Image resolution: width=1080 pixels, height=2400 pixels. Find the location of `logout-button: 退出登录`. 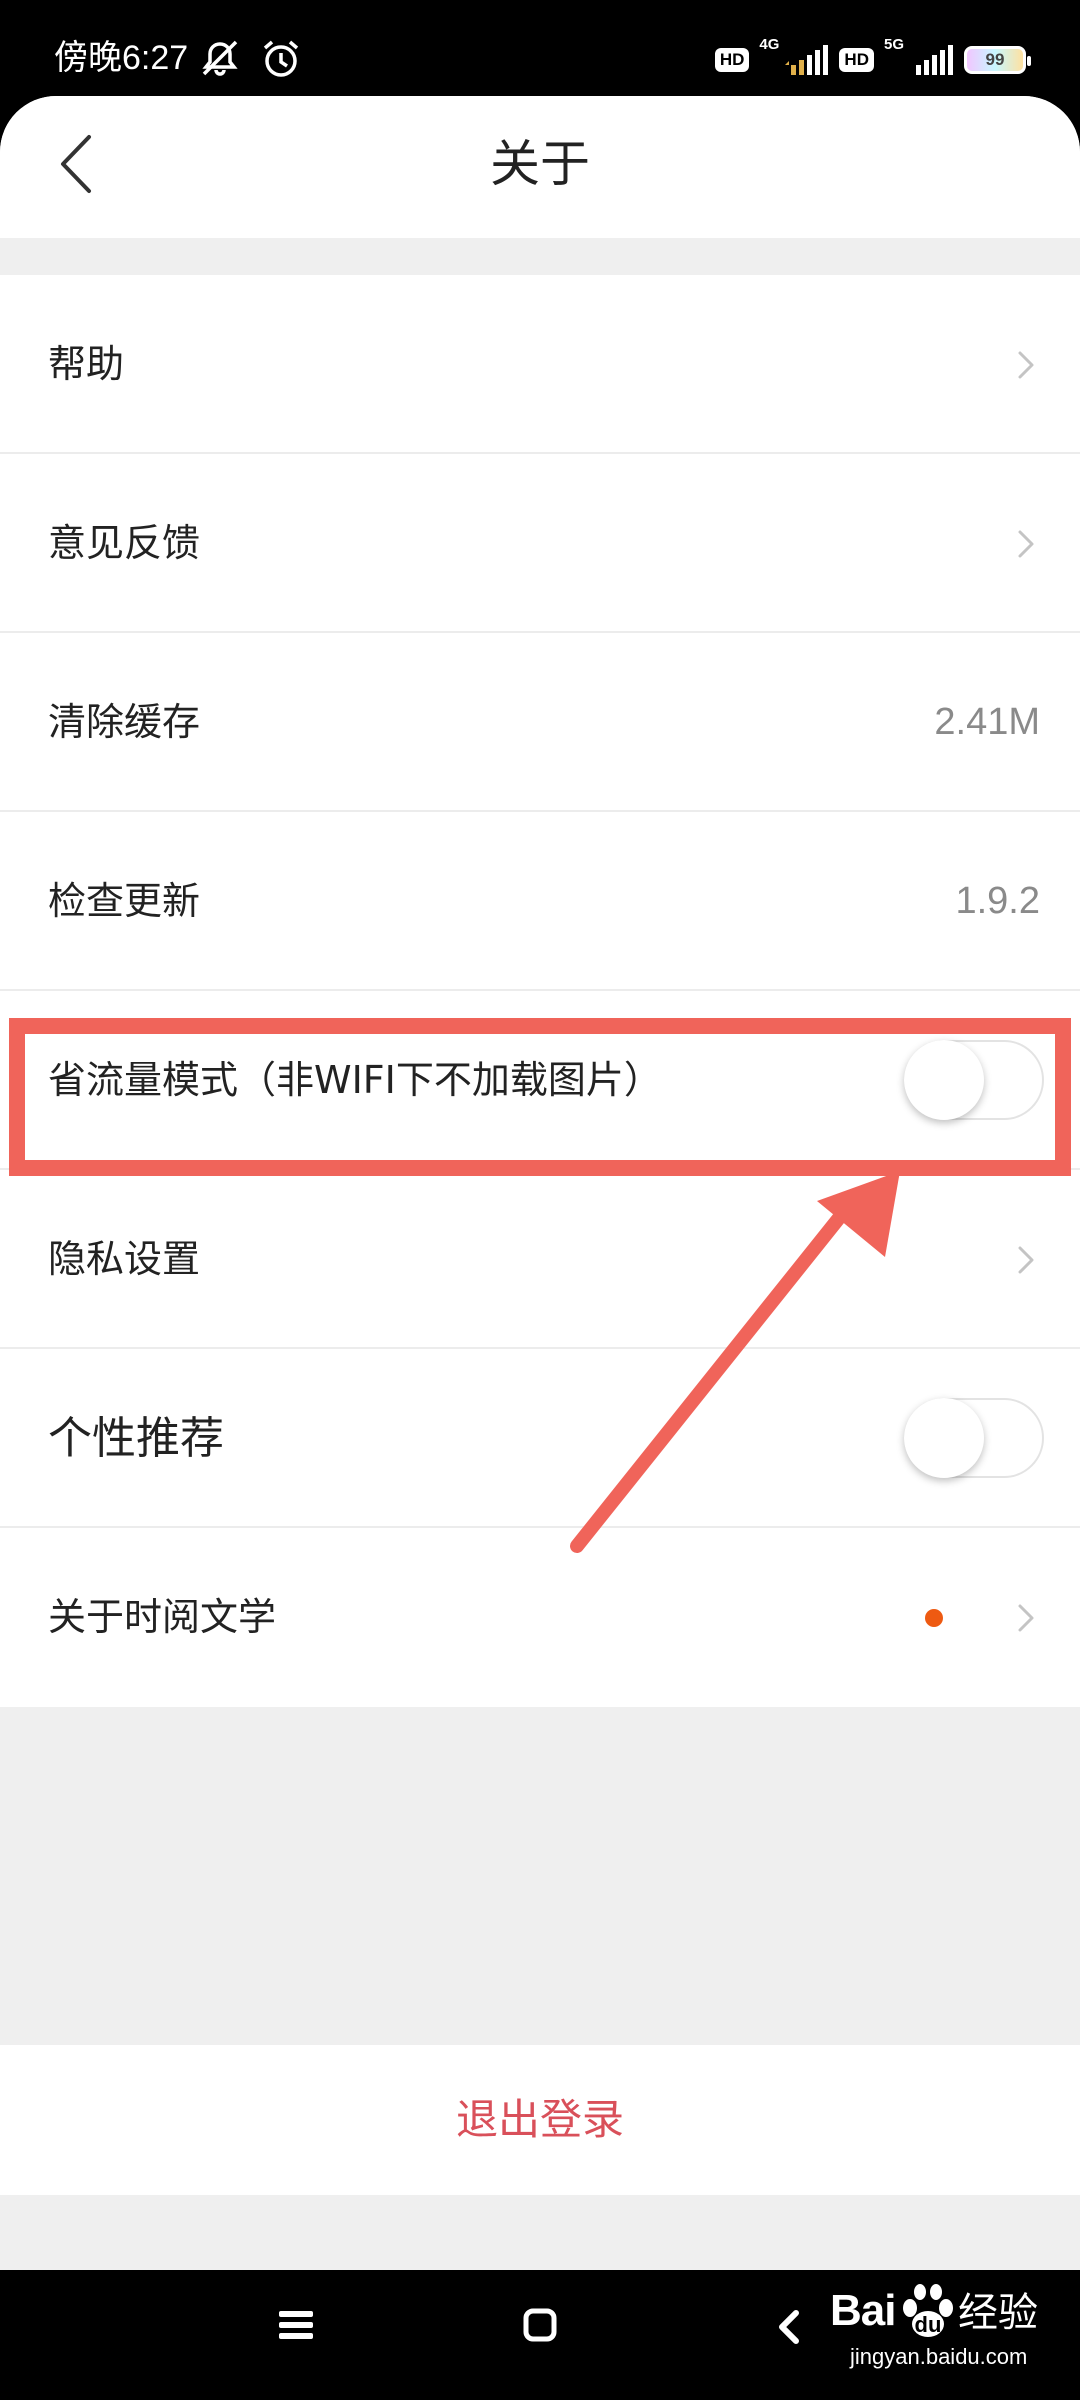

logout-button: 退出登录 is located at coordinates (540, 2120).